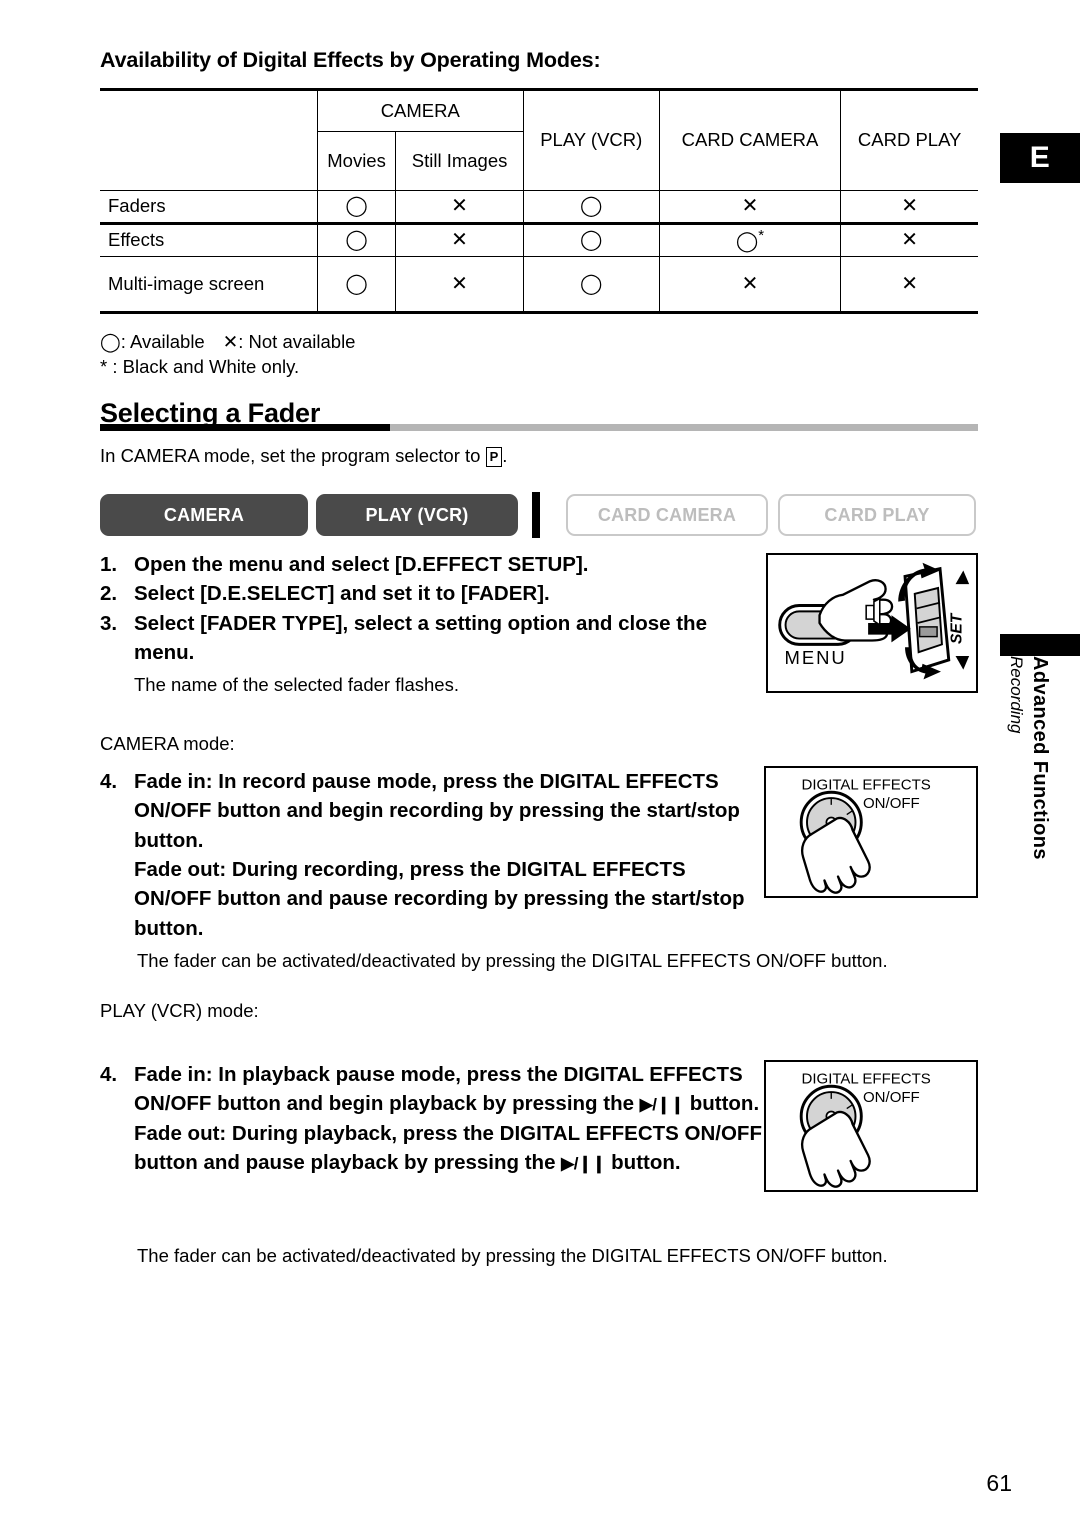 Image resolution: width=1080 pixels, height=1526 pixels. Describe the element at coordinates (356, 240) in the screenshot. I see `cell-effects-movies: ◯` at that location.